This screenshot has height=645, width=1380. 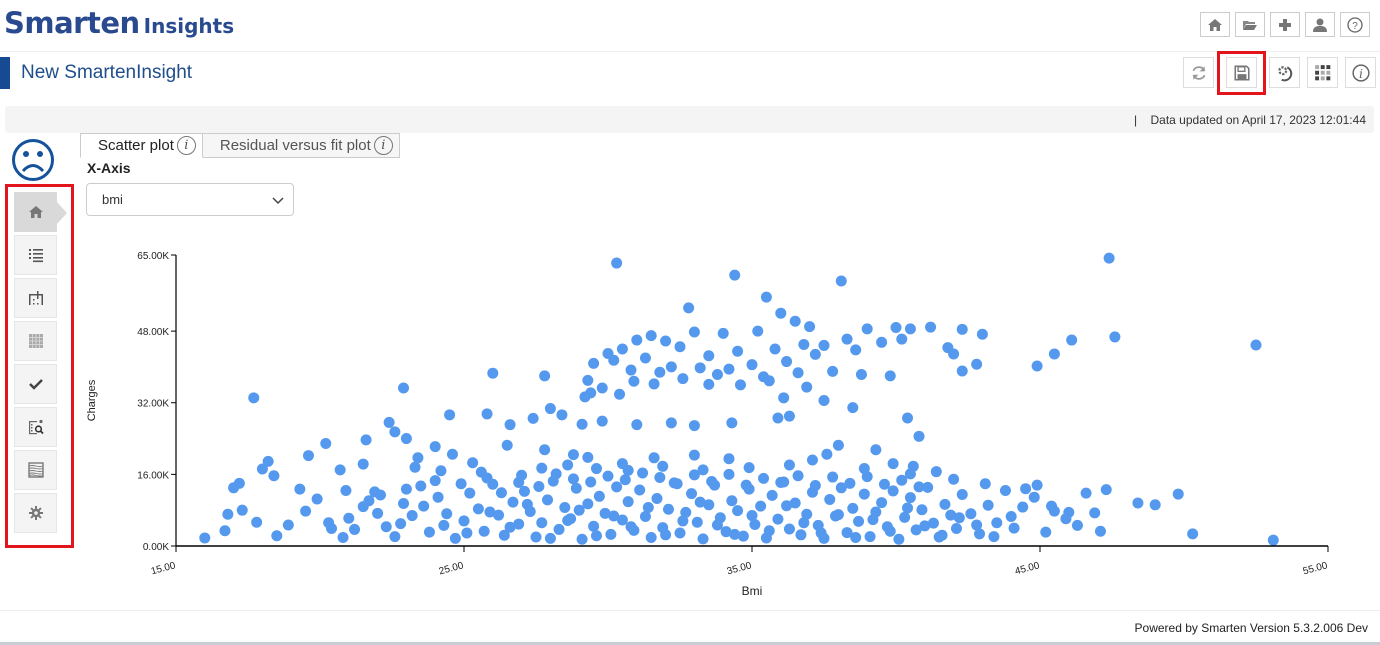 I want to click on settings-refresh-button, so click(x=1284, y=72).